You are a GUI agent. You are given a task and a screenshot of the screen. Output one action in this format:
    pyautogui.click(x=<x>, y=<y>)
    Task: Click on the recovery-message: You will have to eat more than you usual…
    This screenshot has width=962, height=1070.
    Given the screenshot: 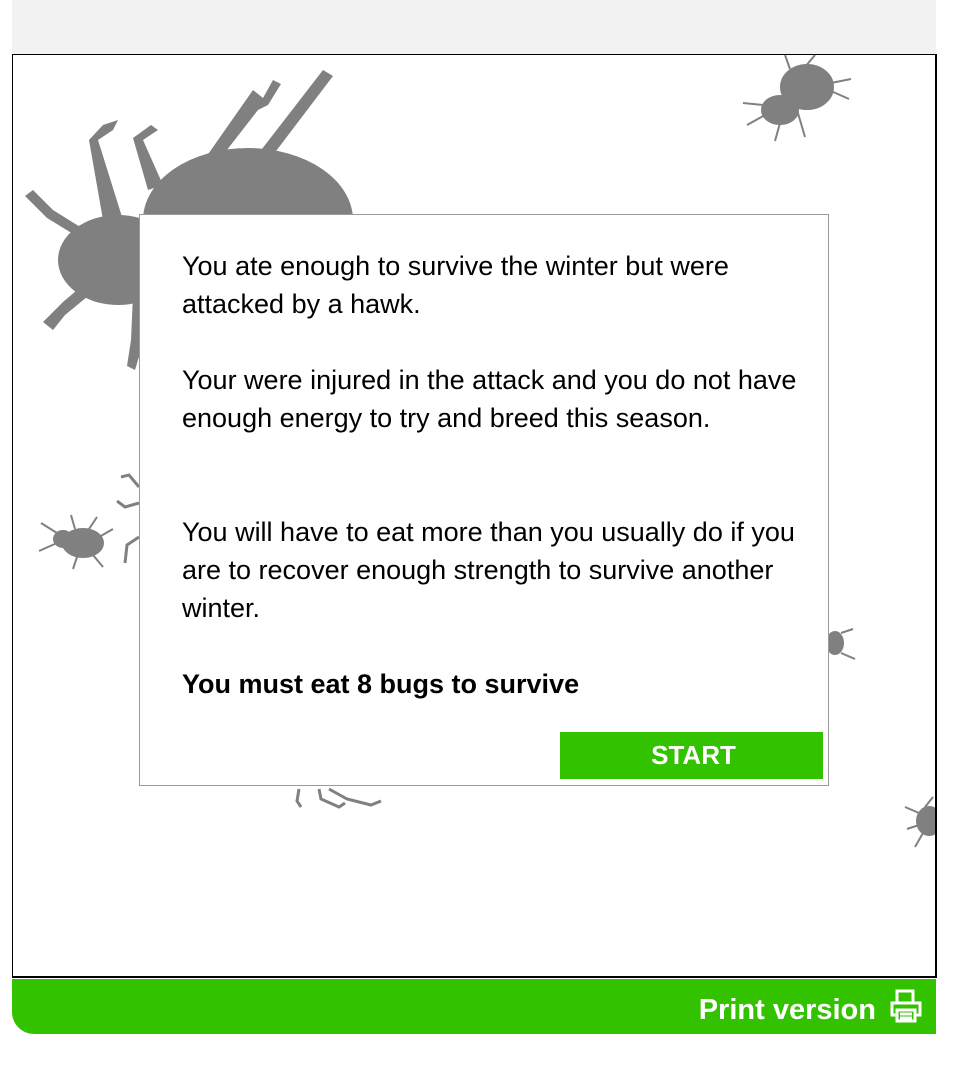 What is the action you would take?
    pyautogui.click(x=488, y=570)
    